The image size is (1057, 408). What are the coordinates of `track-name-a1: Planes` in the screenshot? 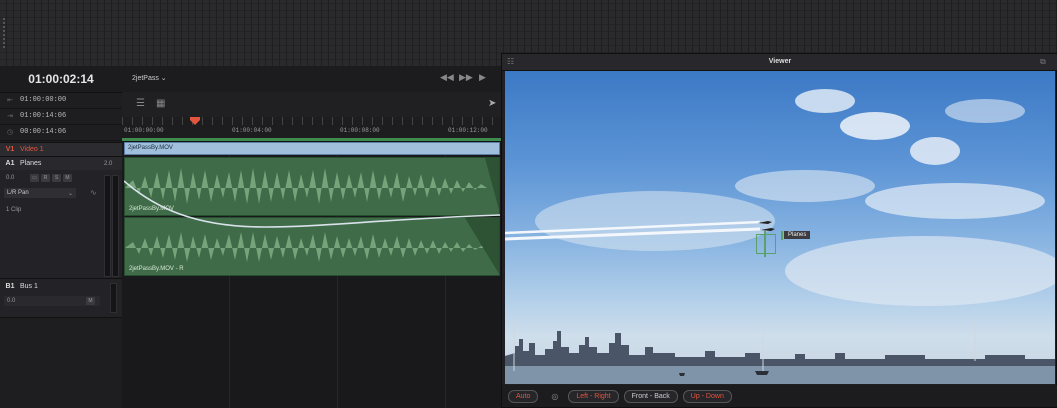 It's located at (62, 163).